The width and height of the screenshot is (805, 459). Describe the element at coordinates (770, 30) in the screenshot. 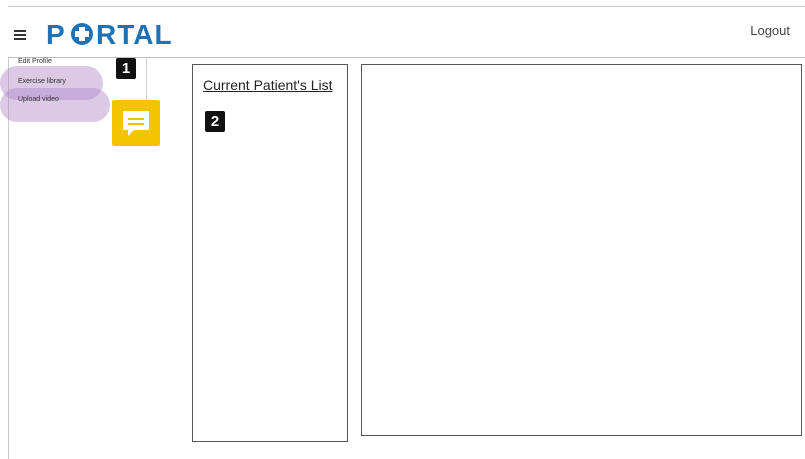

I see `logout-link: Logout` at that location.